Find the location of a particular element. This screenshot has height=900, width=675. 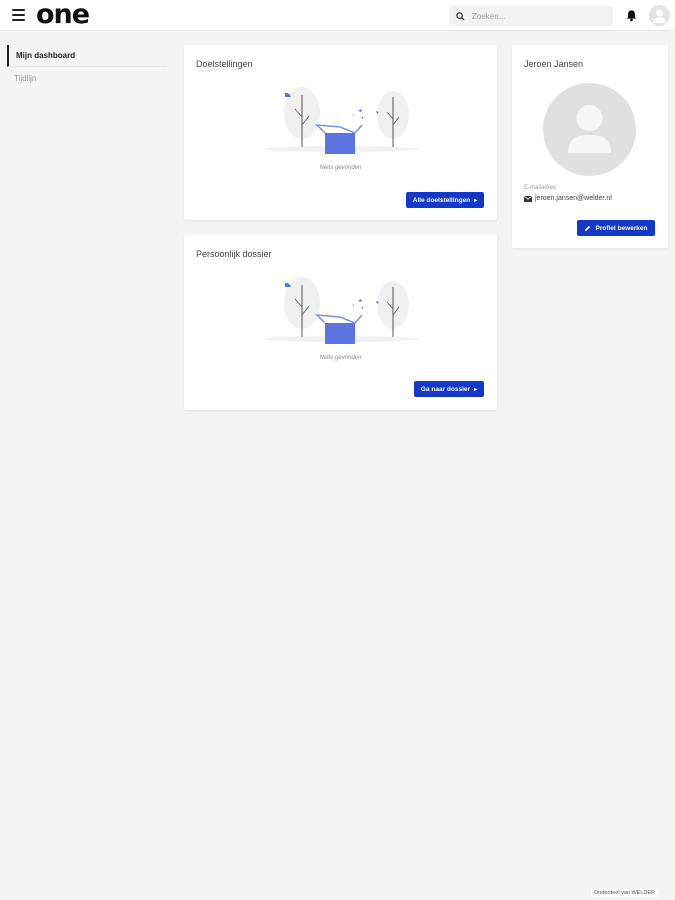

search-icon is located at coordinates (460, 16).